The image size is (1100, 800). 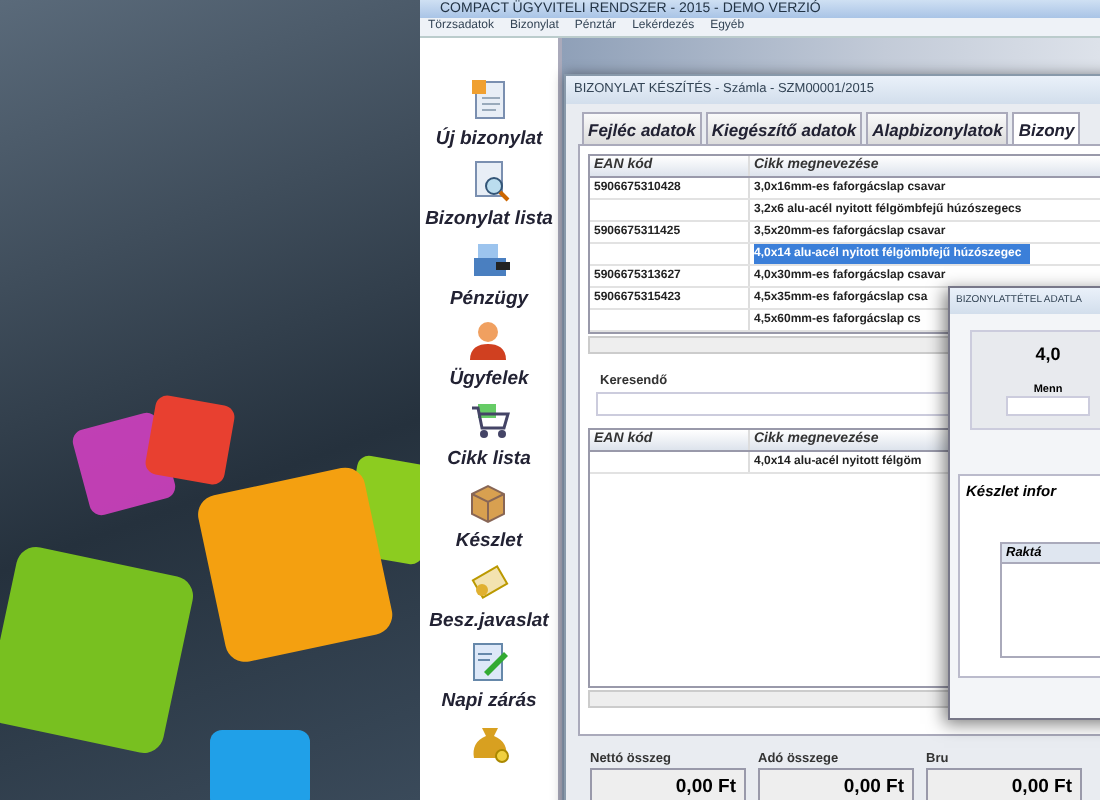 I want to click on sidebar-label: Új bizonylat, so click(x=489, y=139).